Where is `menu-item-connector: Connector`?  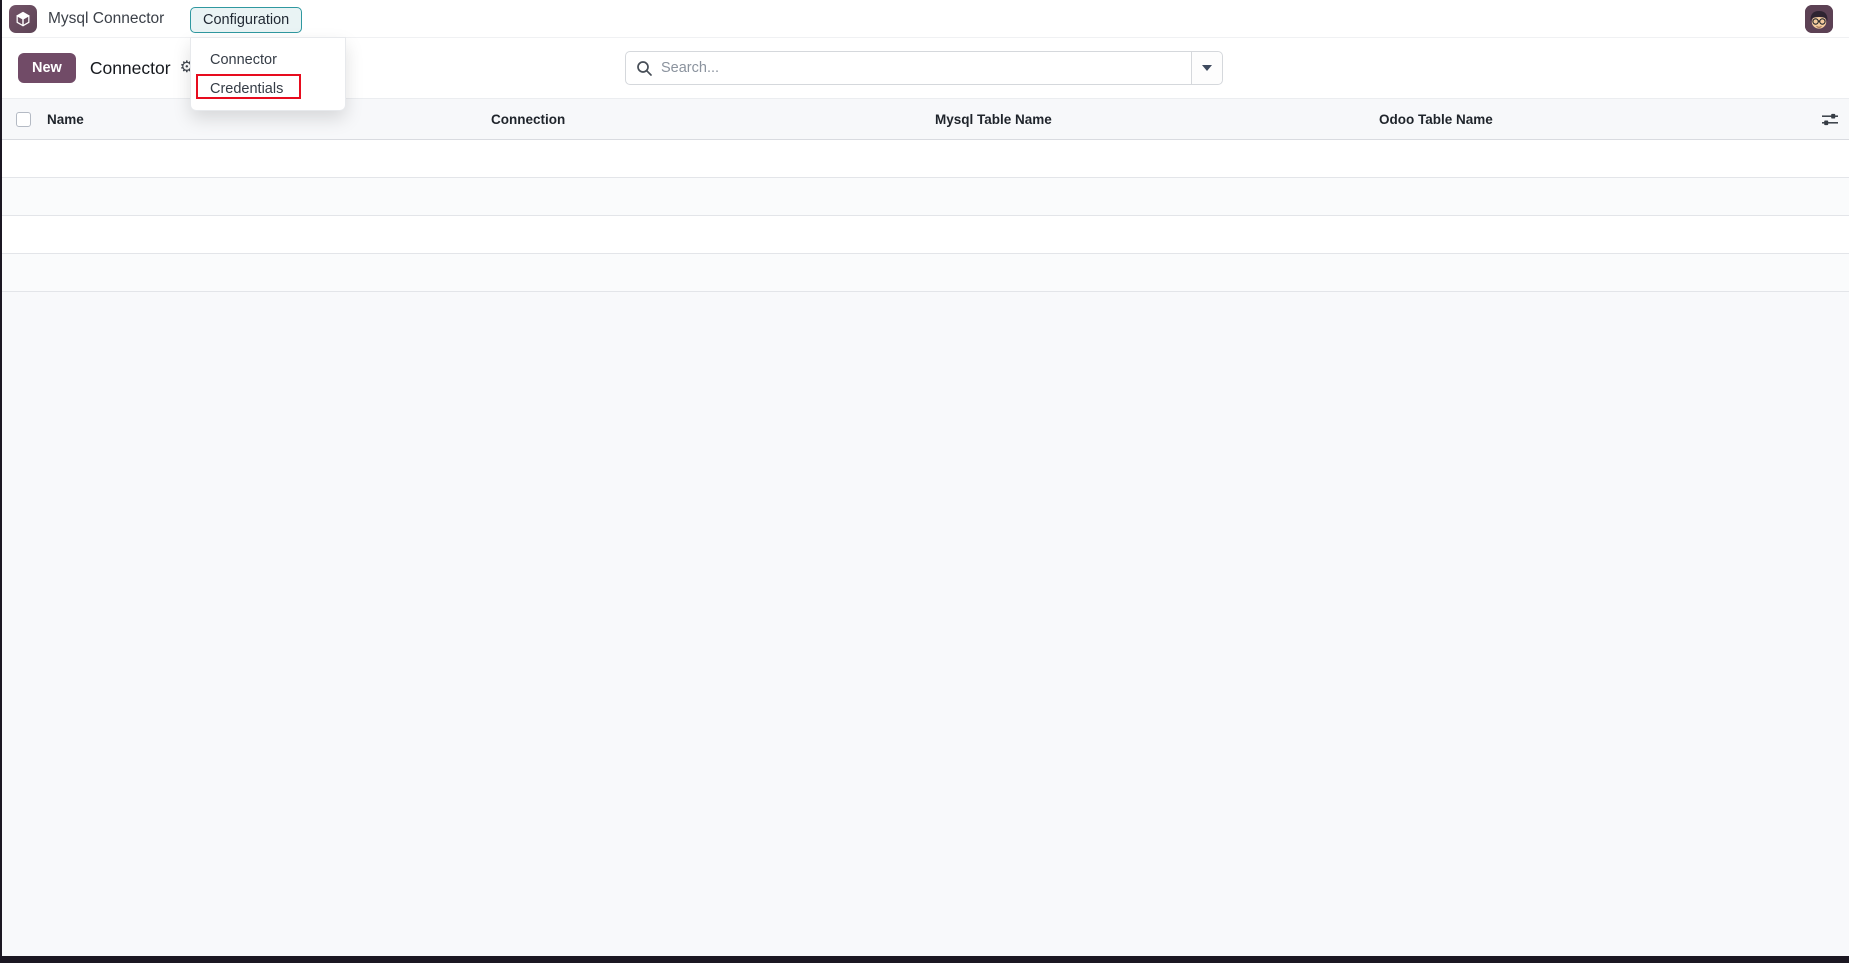 menu-item-connector: Connector is located at coordinates (268, 59).